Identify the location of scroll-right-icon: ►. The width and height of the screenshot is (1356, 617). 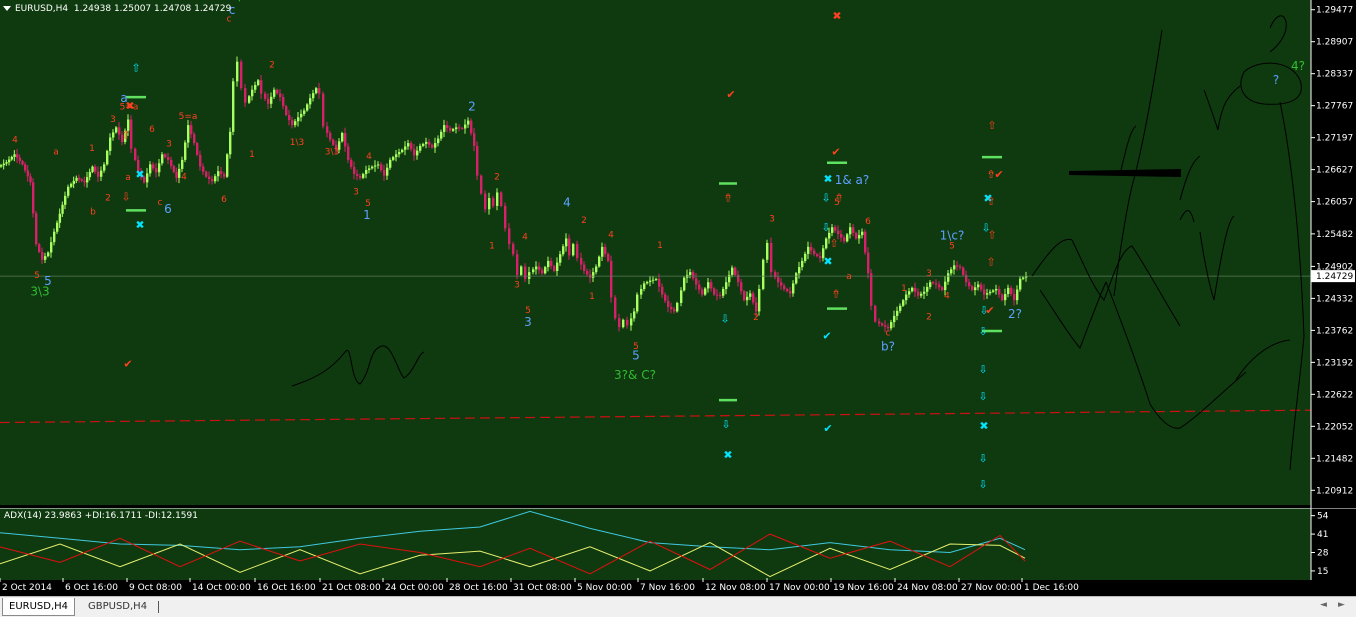
(1341, 605).